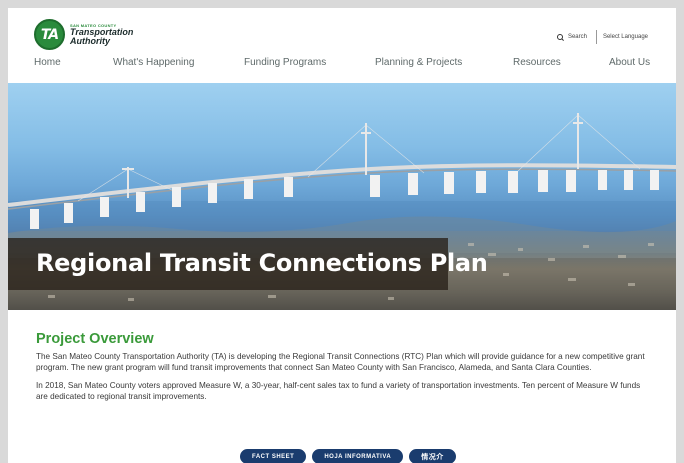 This screenshot has width=684, height=463. I want to click on nav-item-resources: Resources, so click(537, 62).